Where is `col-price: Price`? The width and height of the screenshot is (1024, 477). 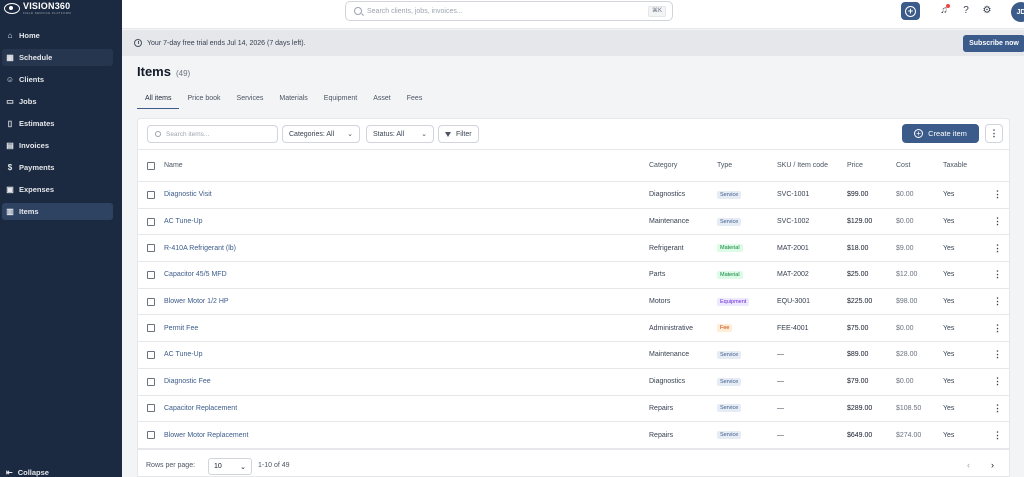 col-price: Price is located at coordinates (871, 165).